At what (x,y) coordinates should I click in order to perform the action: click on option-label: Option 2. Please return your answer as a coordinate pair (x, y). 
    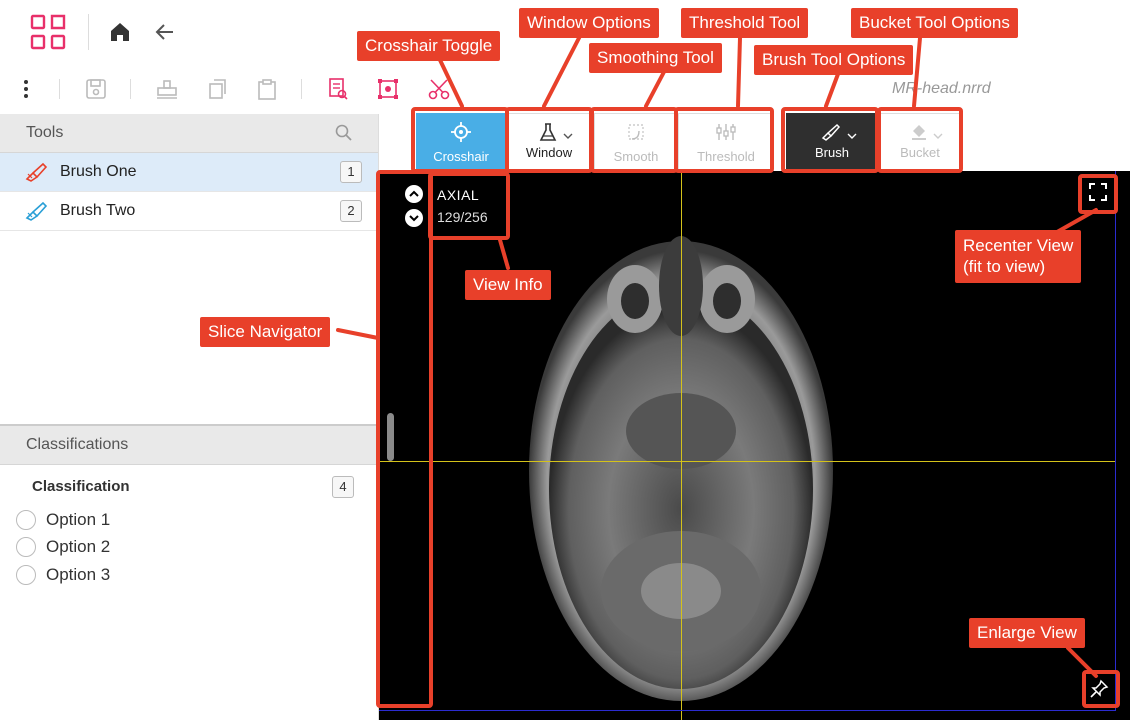
    Looking at the image, I should click on (78, 546).